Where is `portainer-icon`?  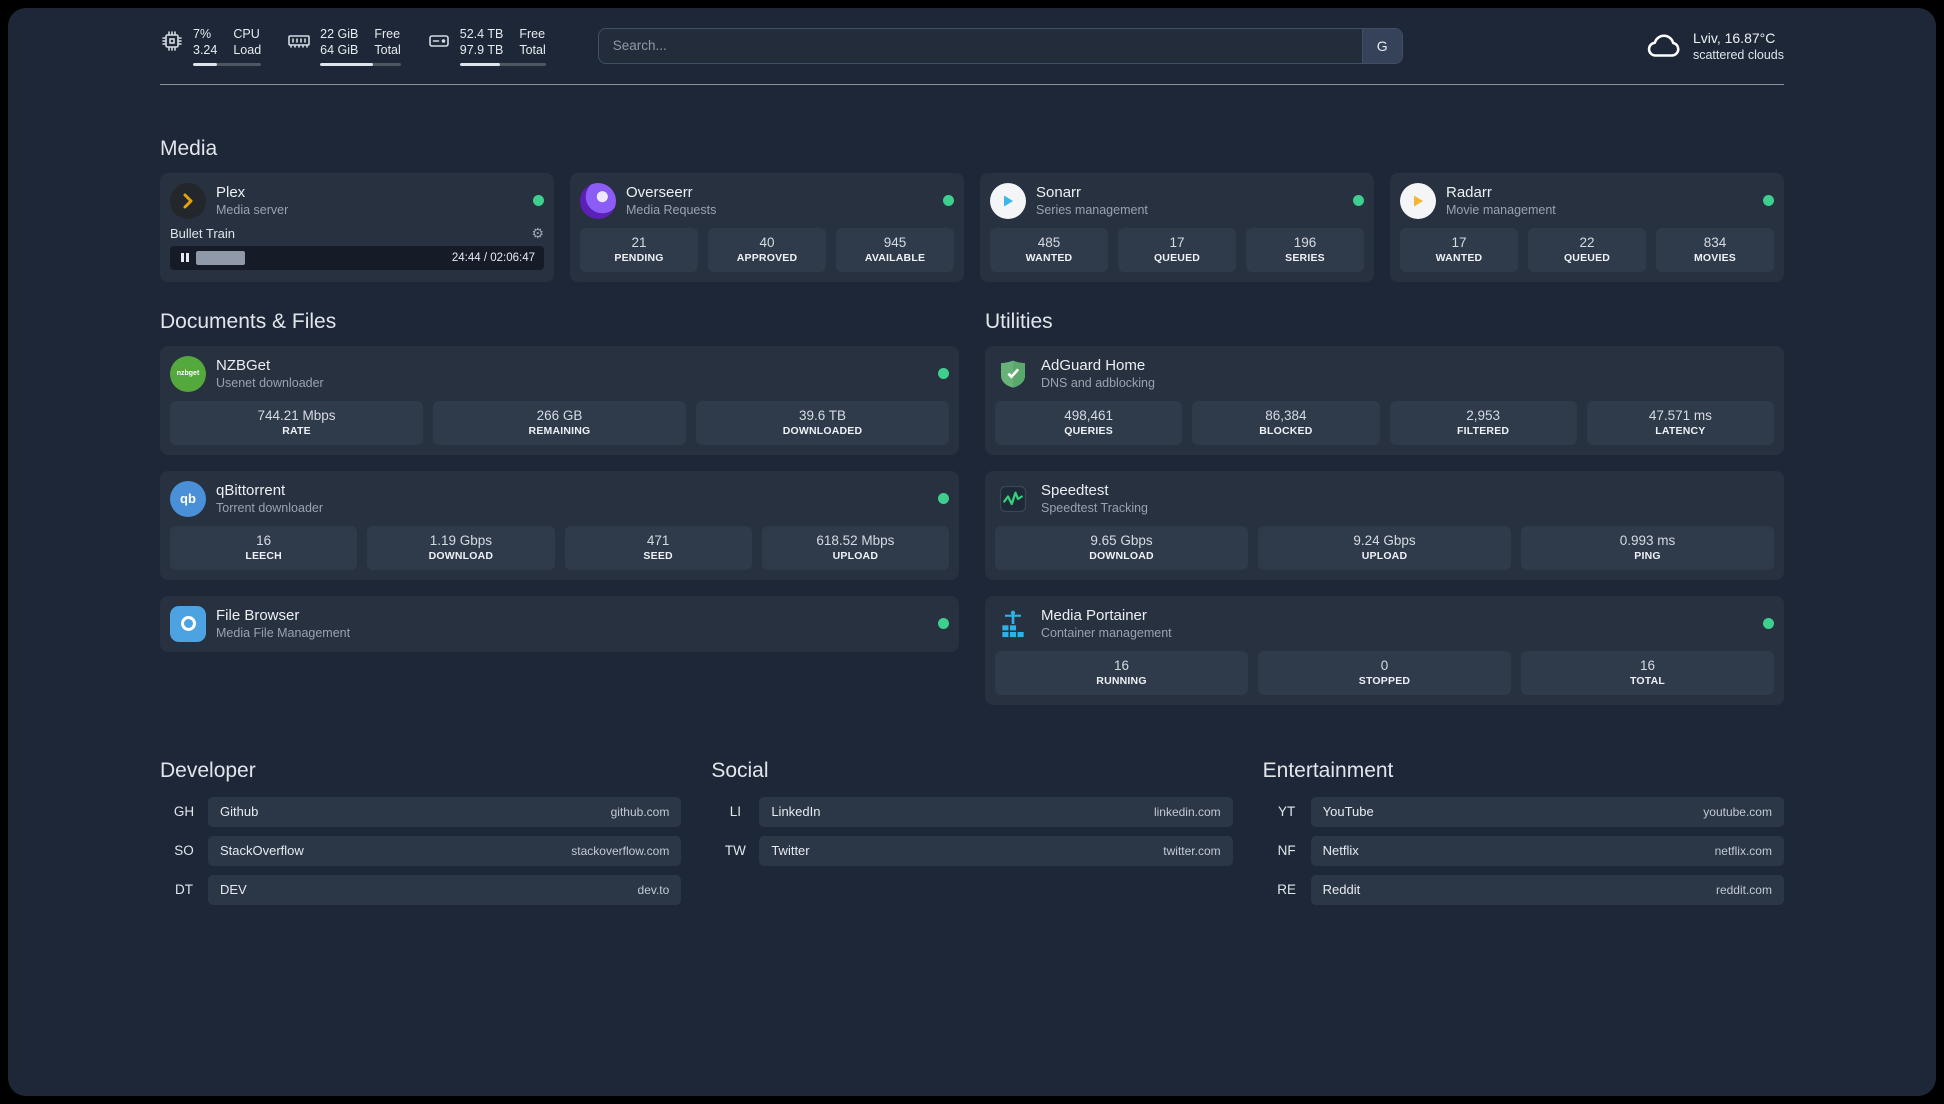 portainer-icon is located at coordinates (1013, 624).